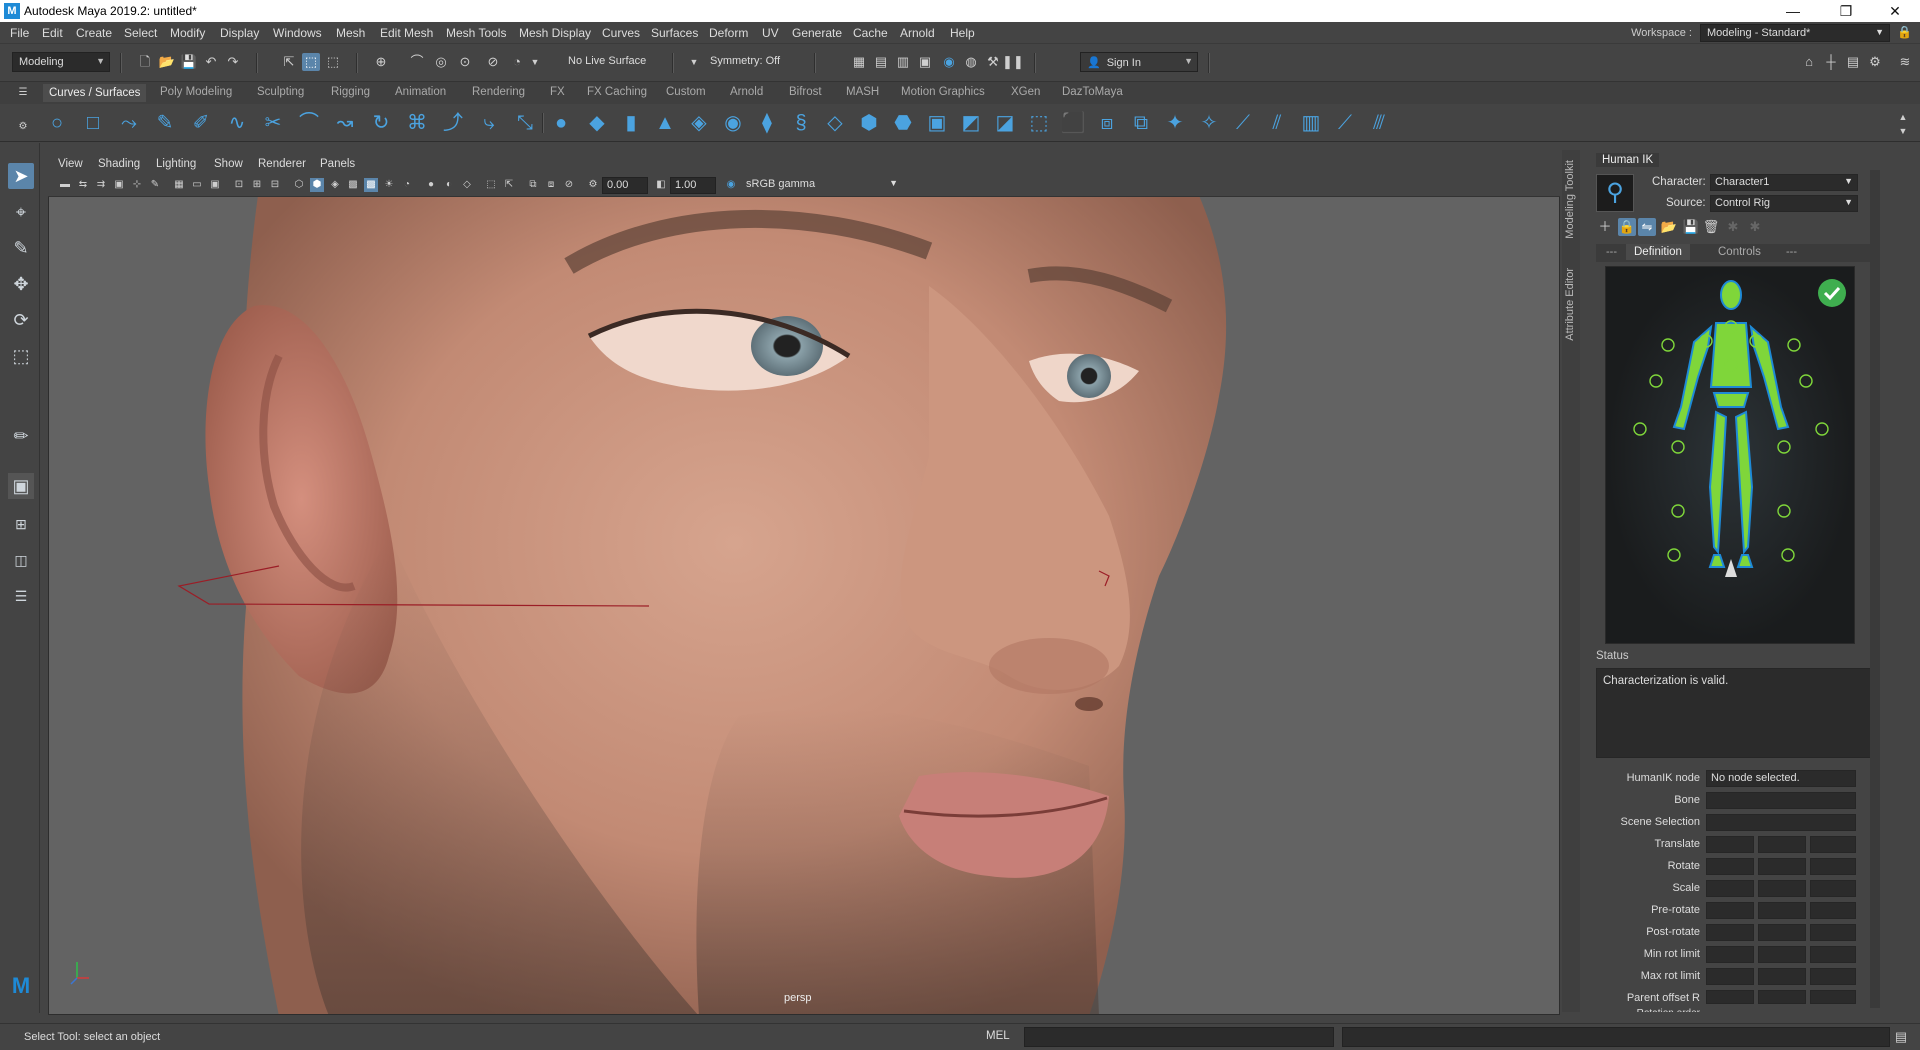 The height and width of the screenshot is (1050, 1920). Describe the element at coordinates (21, 560) in the screenshot. I see `two-view-layout-icon: ◫` at that location.